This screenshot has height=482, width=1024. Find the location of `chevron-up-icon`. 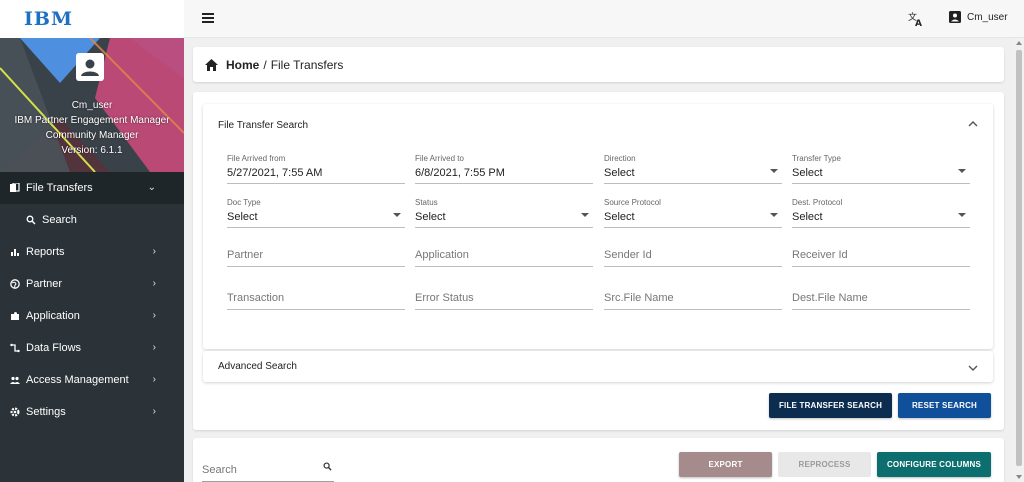

chevron-up-icon is located at coordinates (973, 124).